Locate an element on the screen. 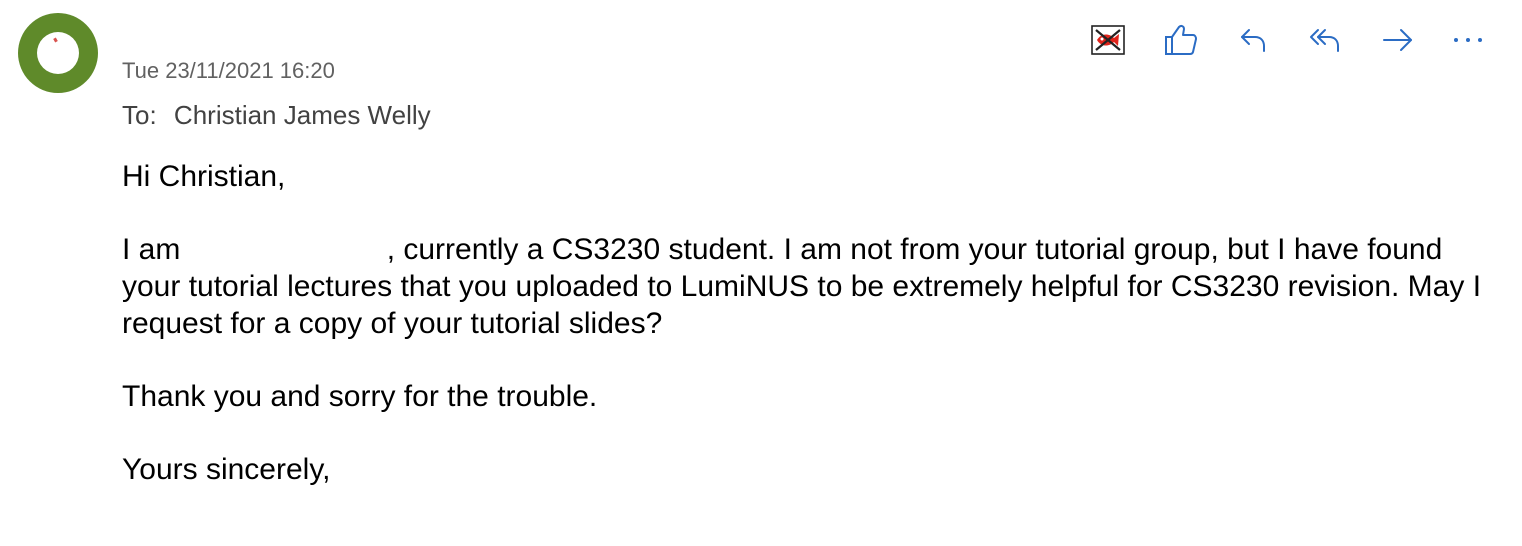  para1-start: I am is located at coordinates (151, 249).